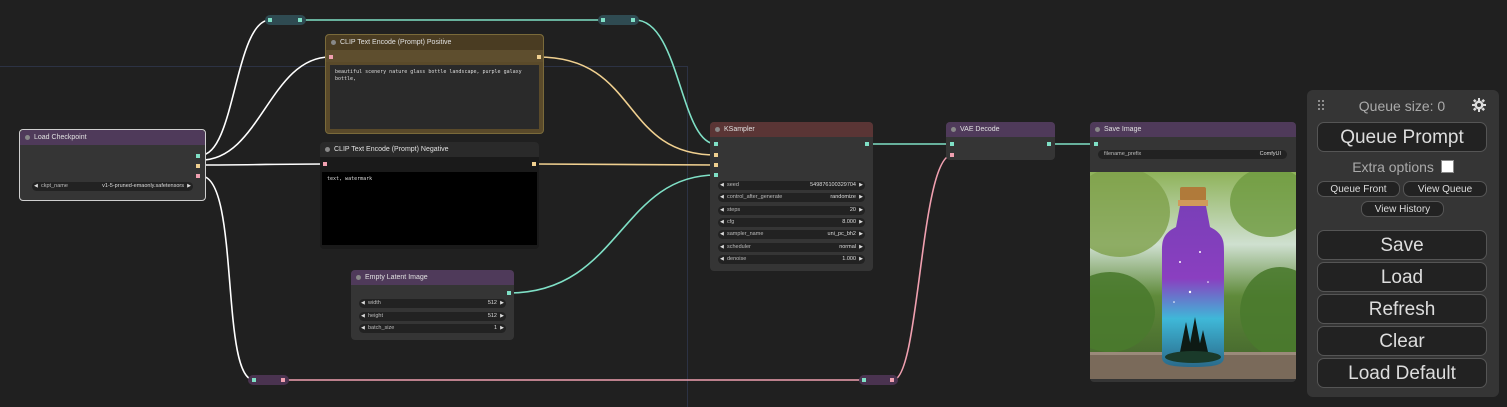 The width and height of the screenshot is (1507, 407). Describe the element at coordinates (1193, 129) in the screenshot. I see `node-title: Save Image` at that location.